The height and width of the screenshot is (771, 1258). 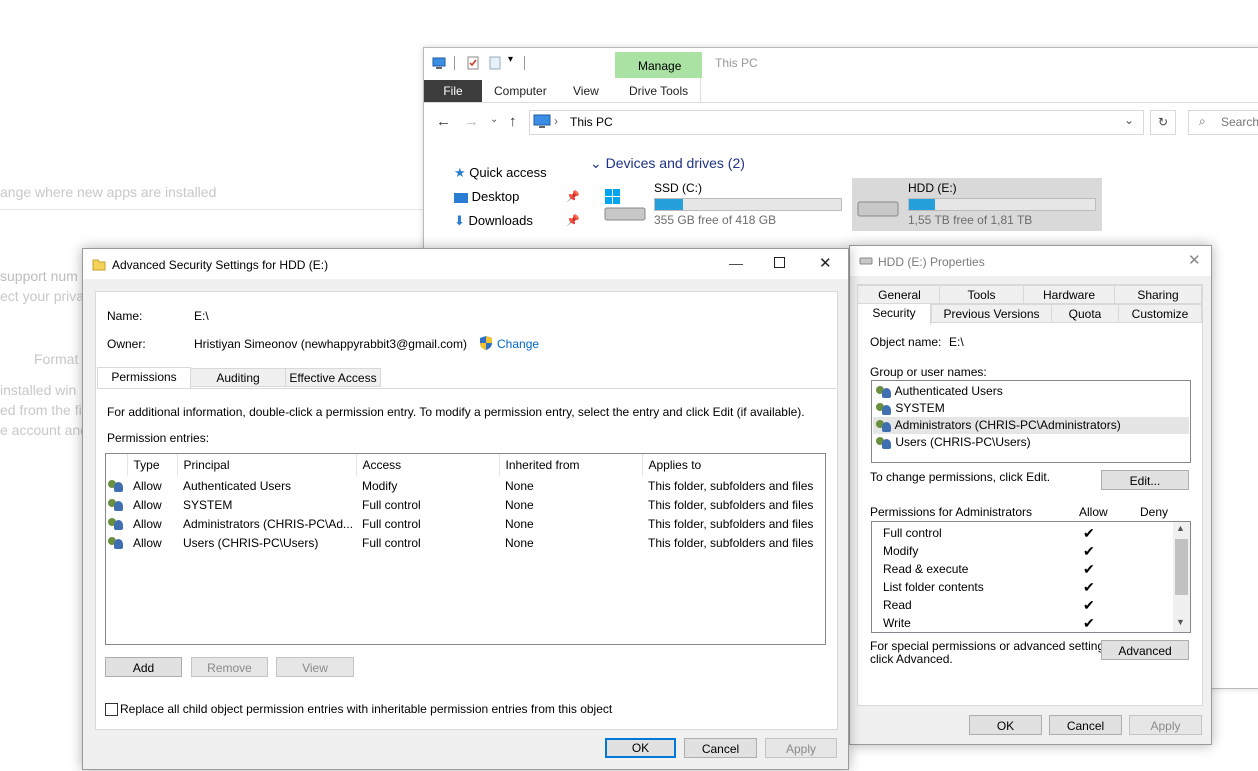 What do you see at coordinates (1180, 622) in the screenshot?
I see `scroll-down-icon: ▼` at bounding box center [1180, 622].